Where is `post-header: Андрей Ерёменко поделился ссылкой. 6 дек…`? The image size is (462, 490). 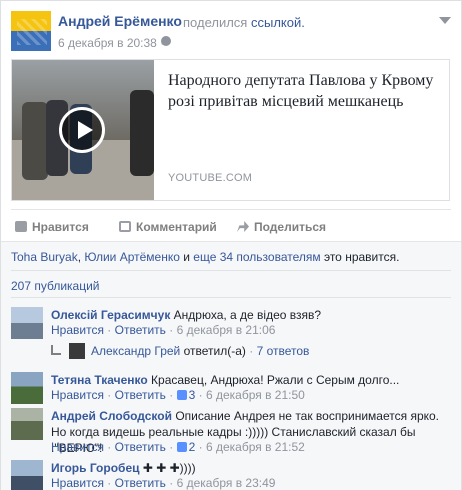 post-header: Андрей Ерёменко поделился ссылкой. 6 дек… is located at coordinates (231, 31).